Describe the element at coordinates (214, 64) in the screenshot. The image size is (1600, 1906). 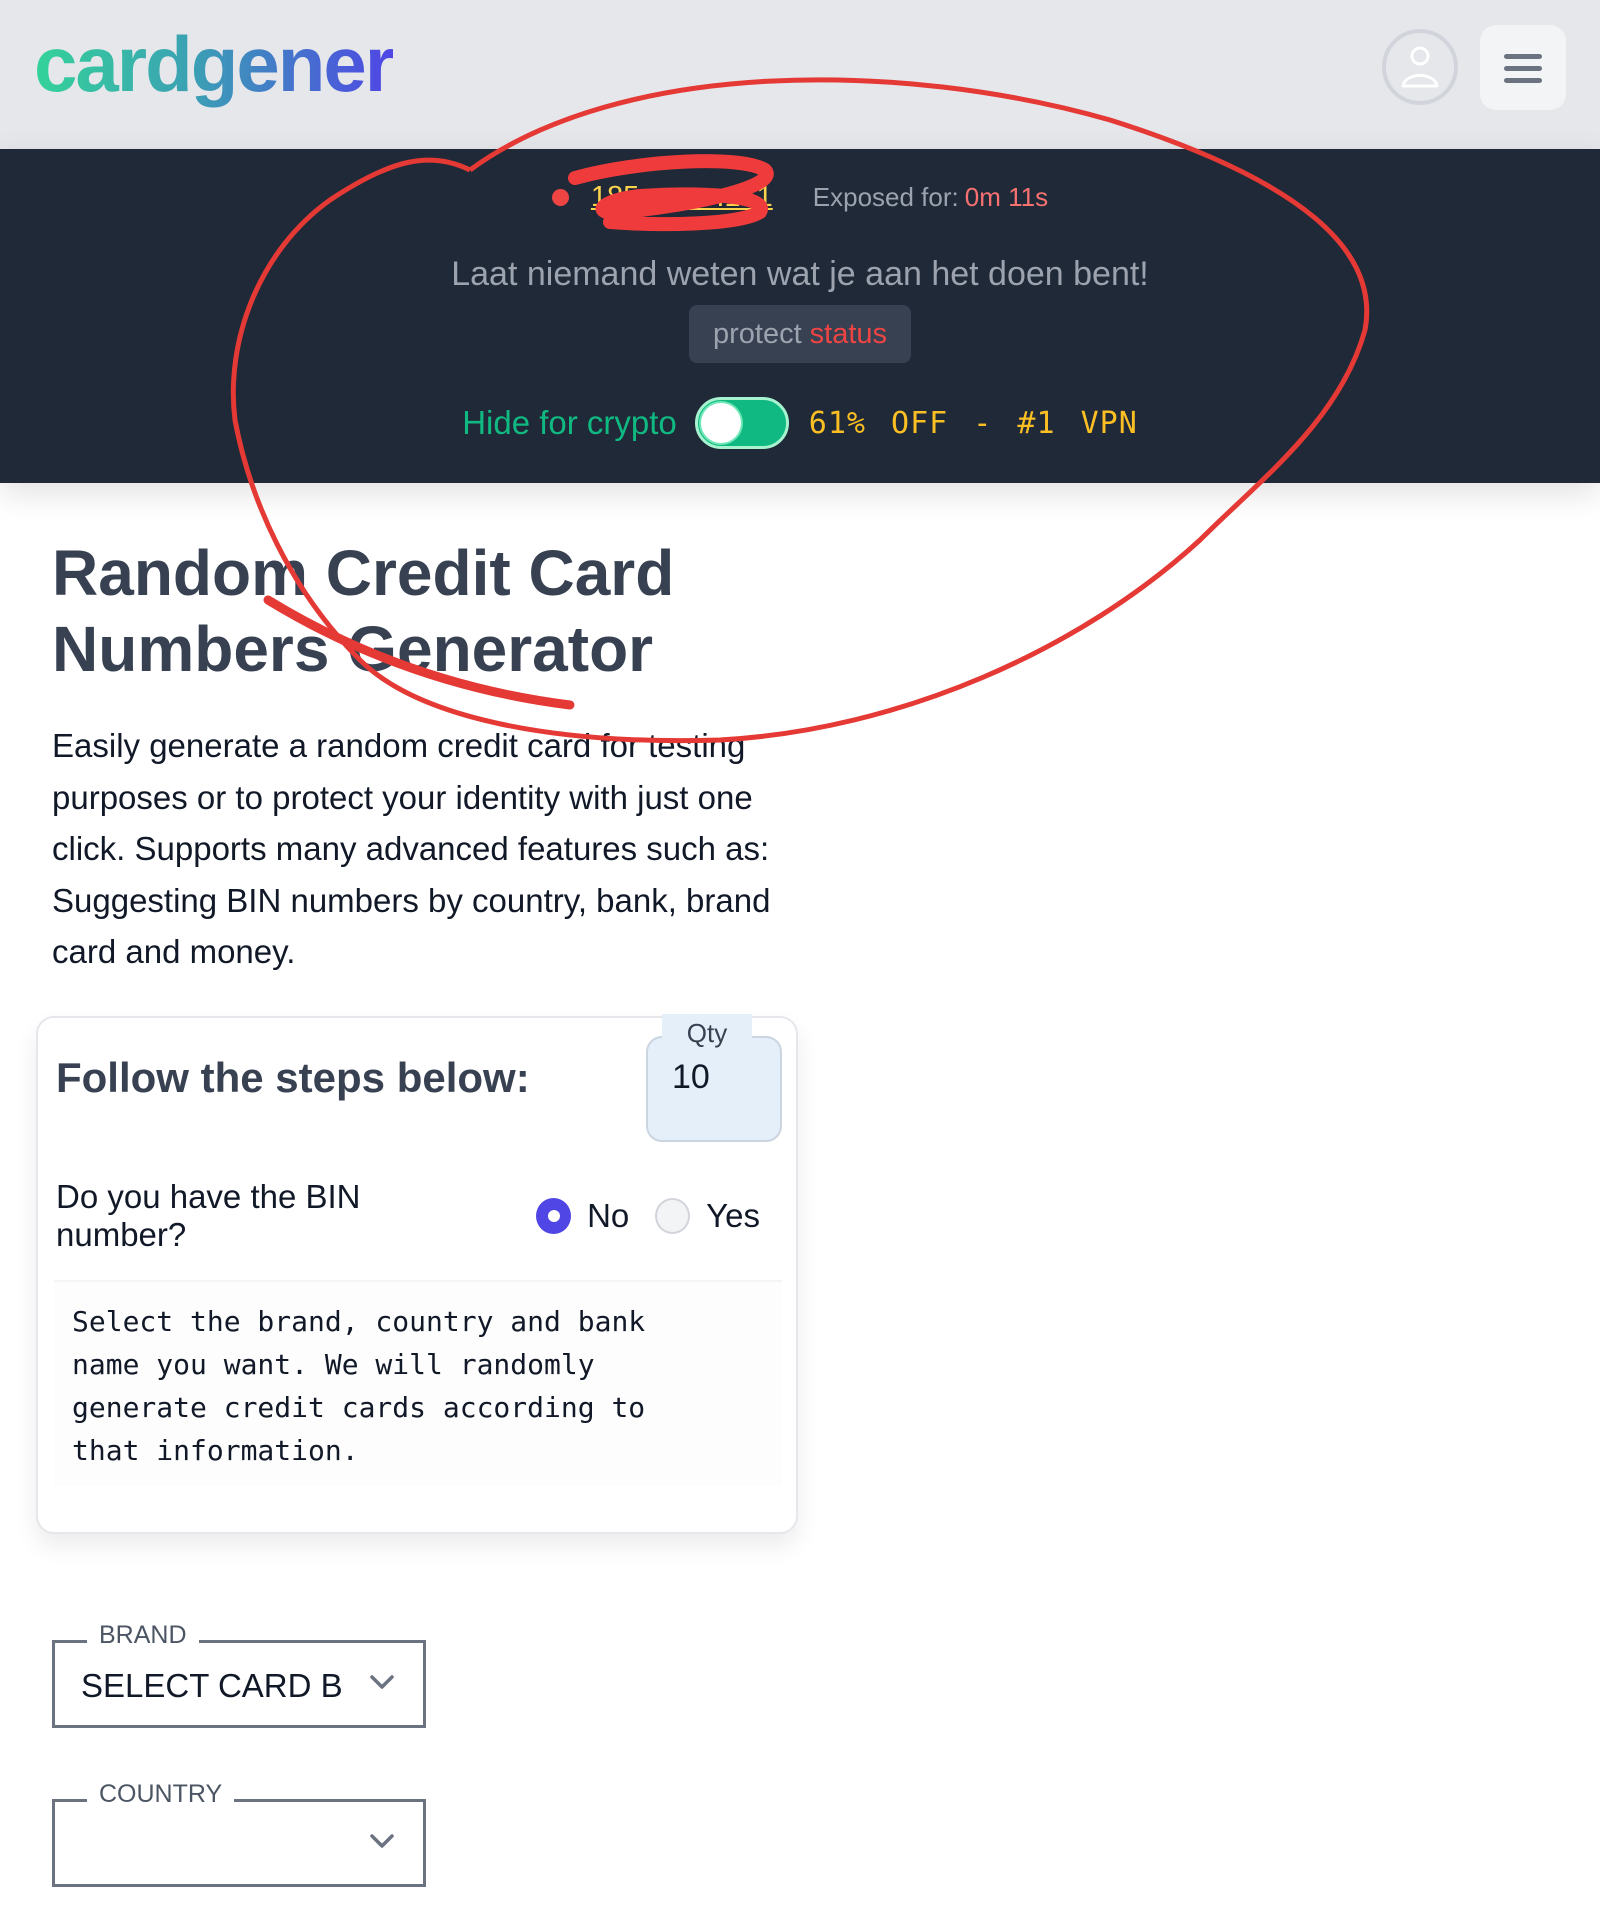
I see `site-logo: cardgener` at that location.